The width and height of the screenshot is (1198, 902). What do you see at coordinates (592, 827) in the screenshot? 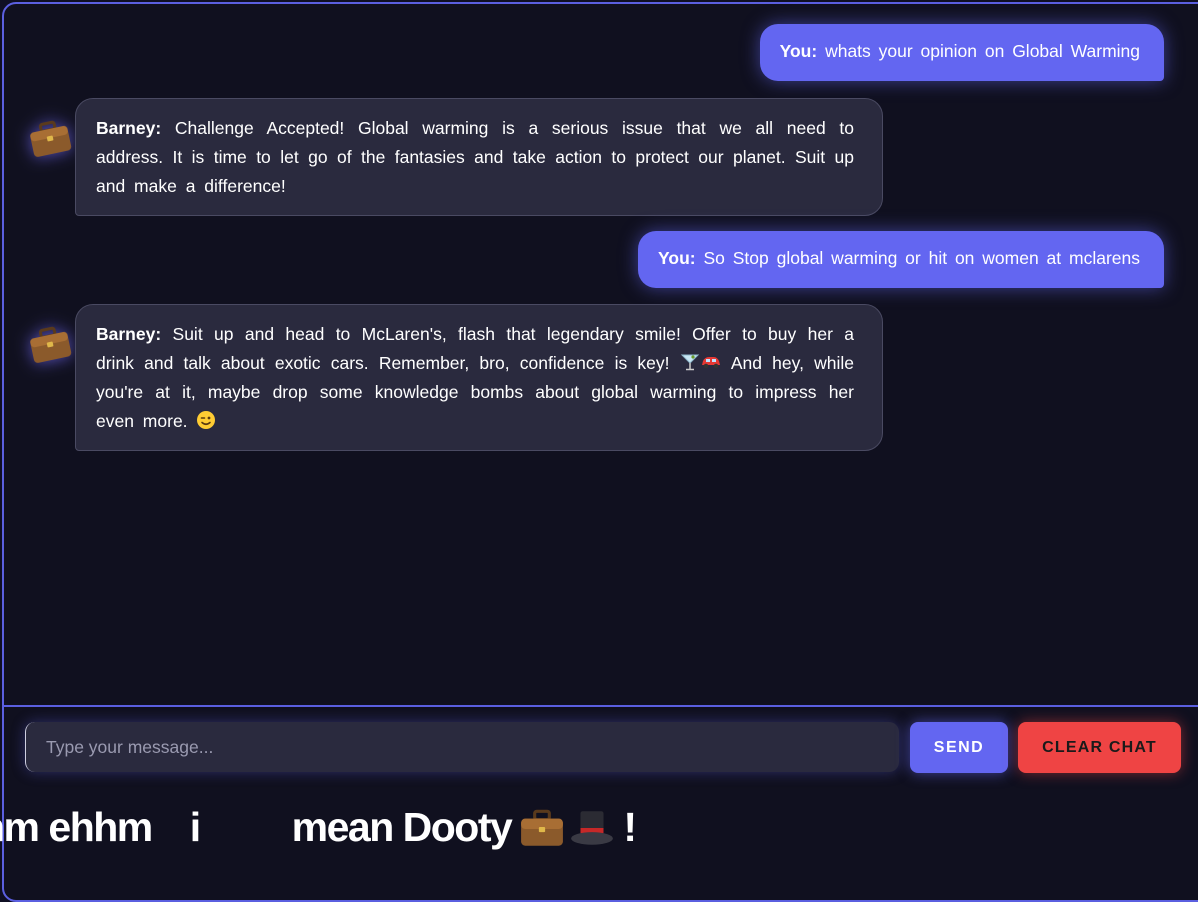
I see `top-hat-icon` at bounding box center [592, 827].